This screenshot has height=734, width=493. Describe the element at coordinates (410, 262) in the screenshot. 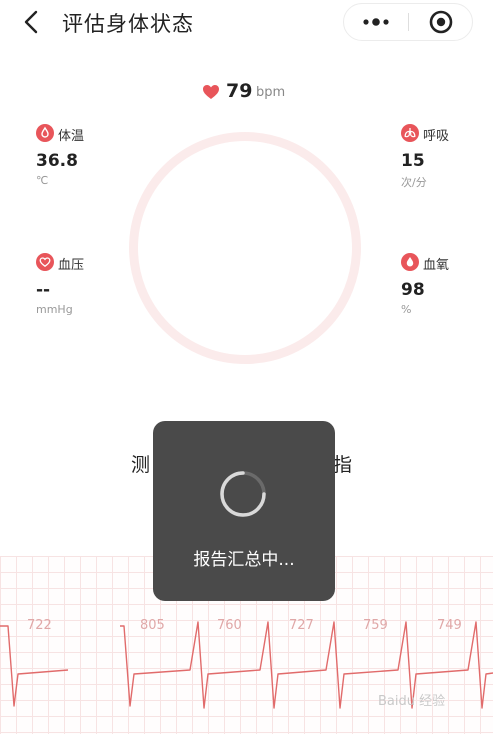

I see `drop-icon` at that location.